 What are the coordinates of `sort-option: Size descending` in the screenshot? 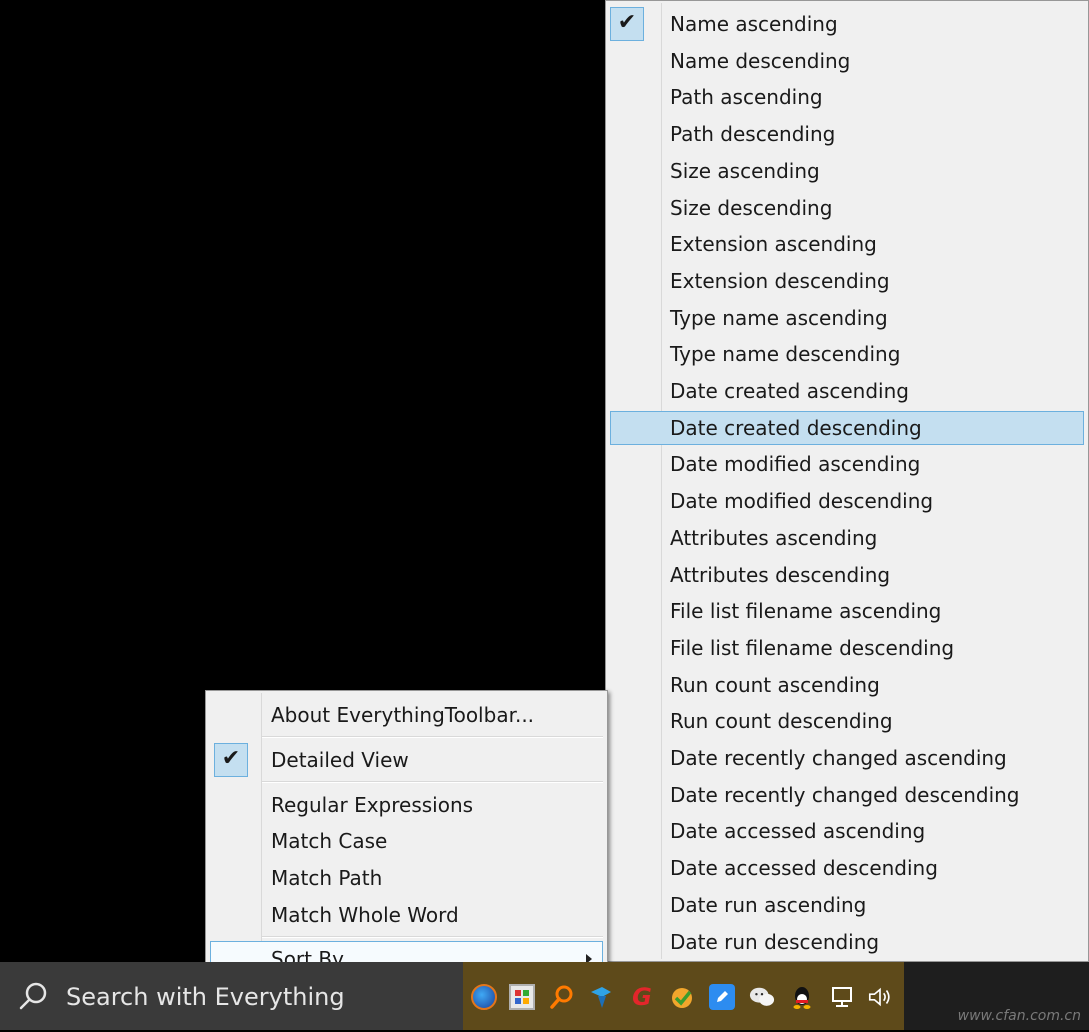 It's located at (847, 208).